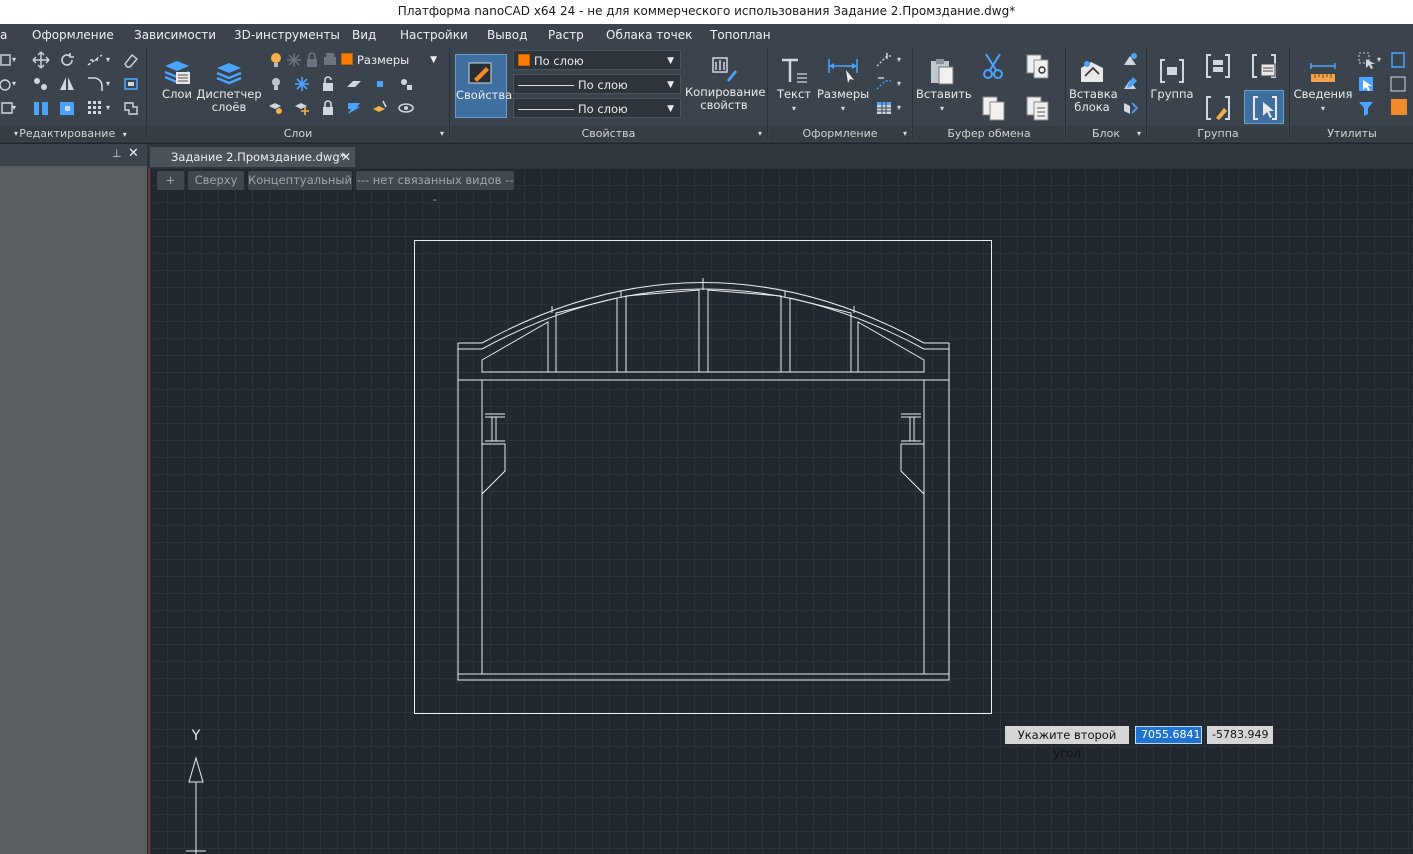  Describe the element at coordinates (703, 361) in the screenshot. I see `roof-beam` at that location.